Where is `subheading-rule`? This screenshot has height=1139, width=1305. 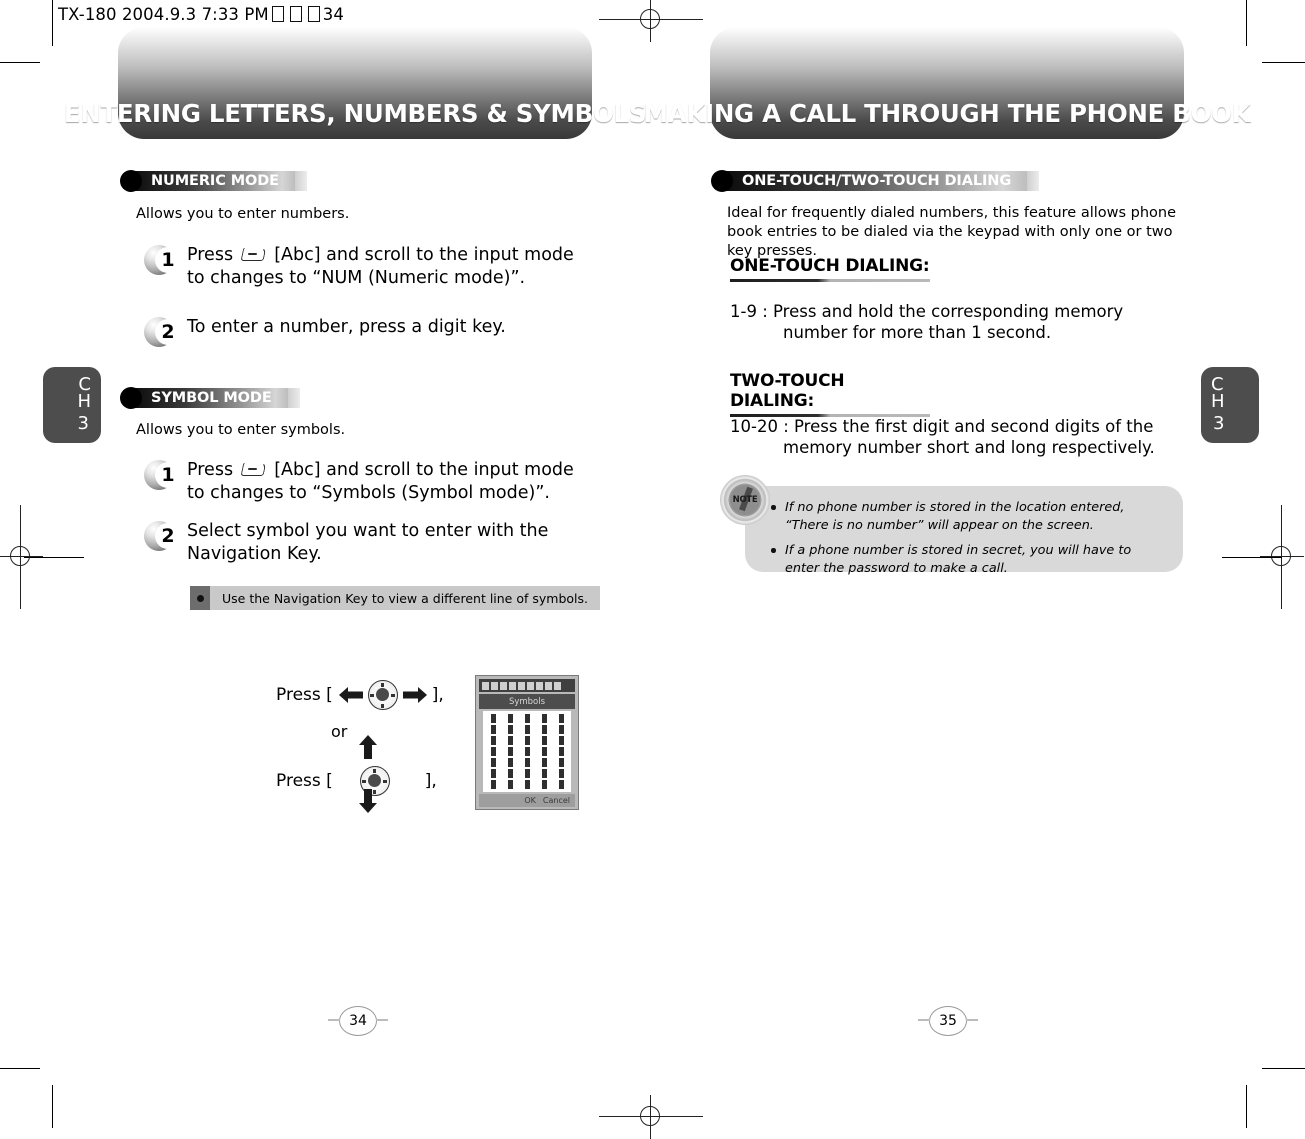
subheading-rule is located at coordinates (830, 280).